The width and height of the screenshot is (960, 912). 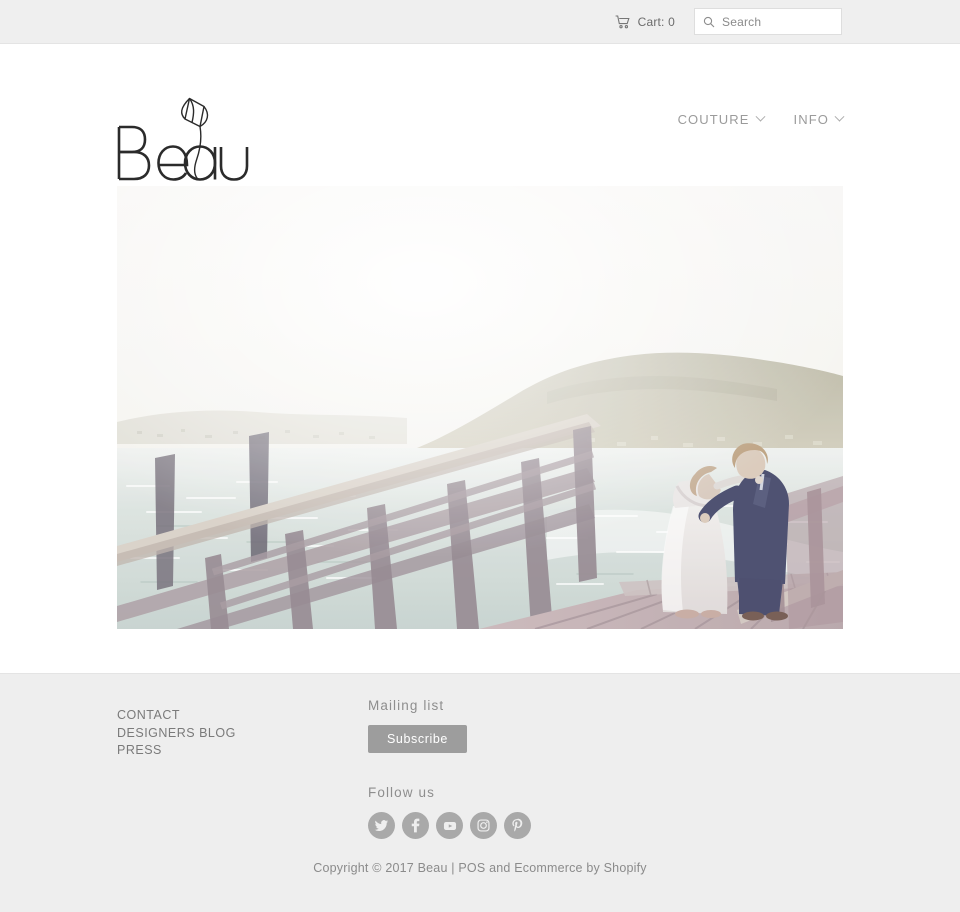 I want to click on footer-link-contact: CONTACT, so click(x=176, y=716).